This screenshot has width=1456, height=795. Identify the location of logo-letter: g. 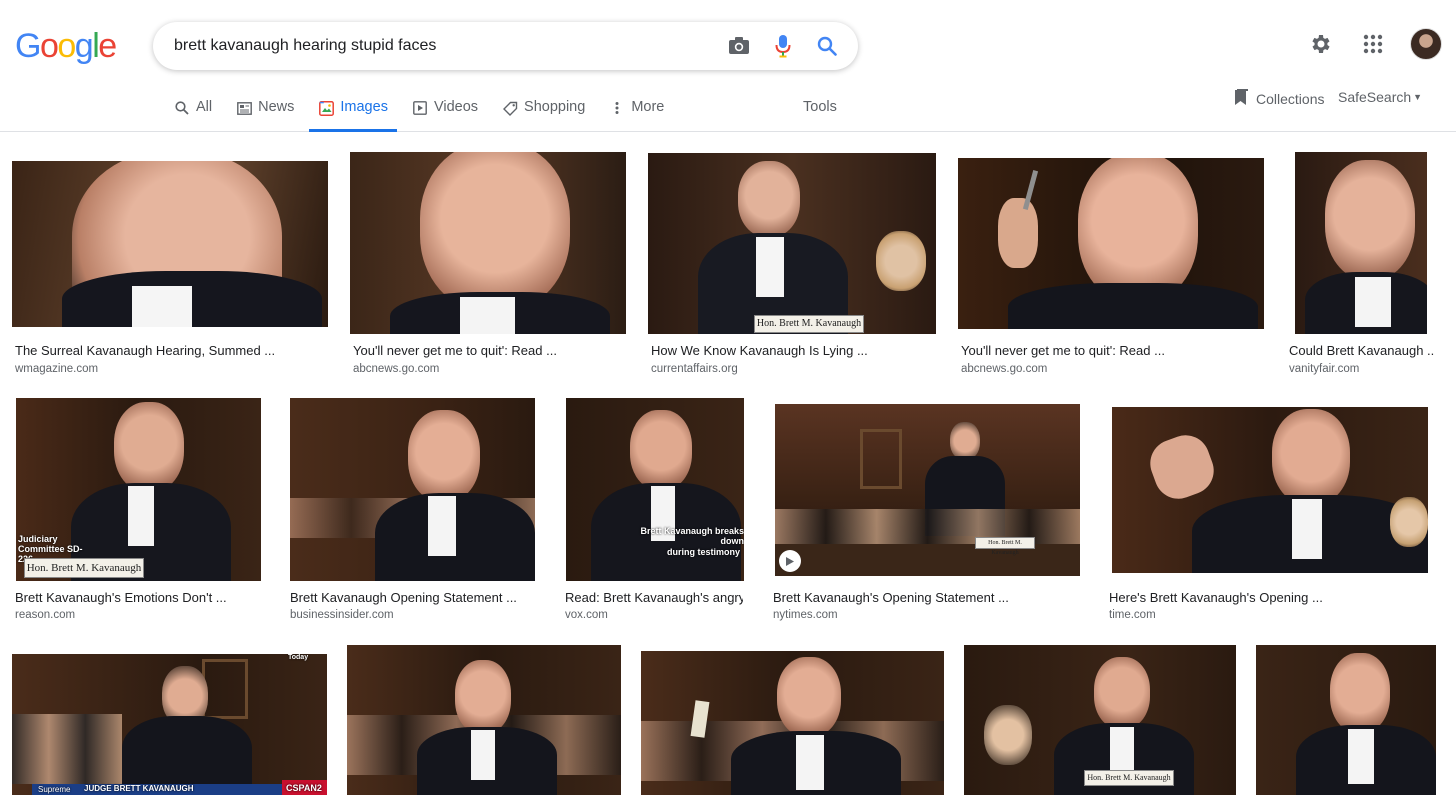
(84, 46).